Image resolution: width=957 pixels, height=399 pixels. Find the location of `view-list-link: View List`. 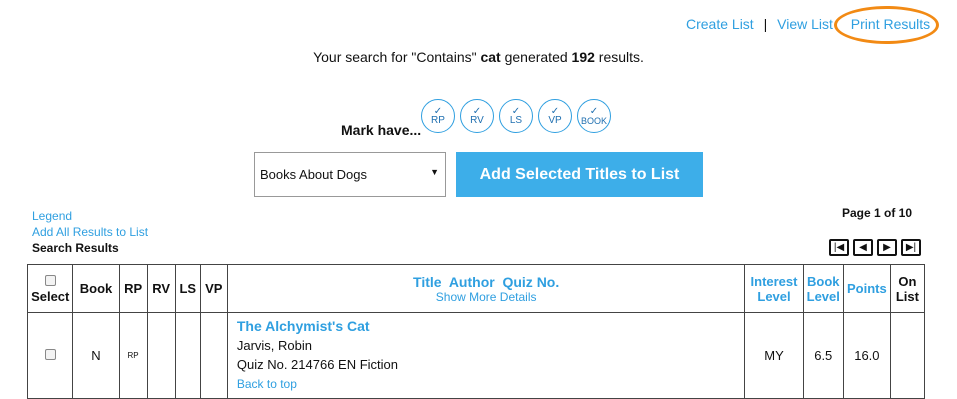

view-list-link: View List is located at coordinates (805, 24).